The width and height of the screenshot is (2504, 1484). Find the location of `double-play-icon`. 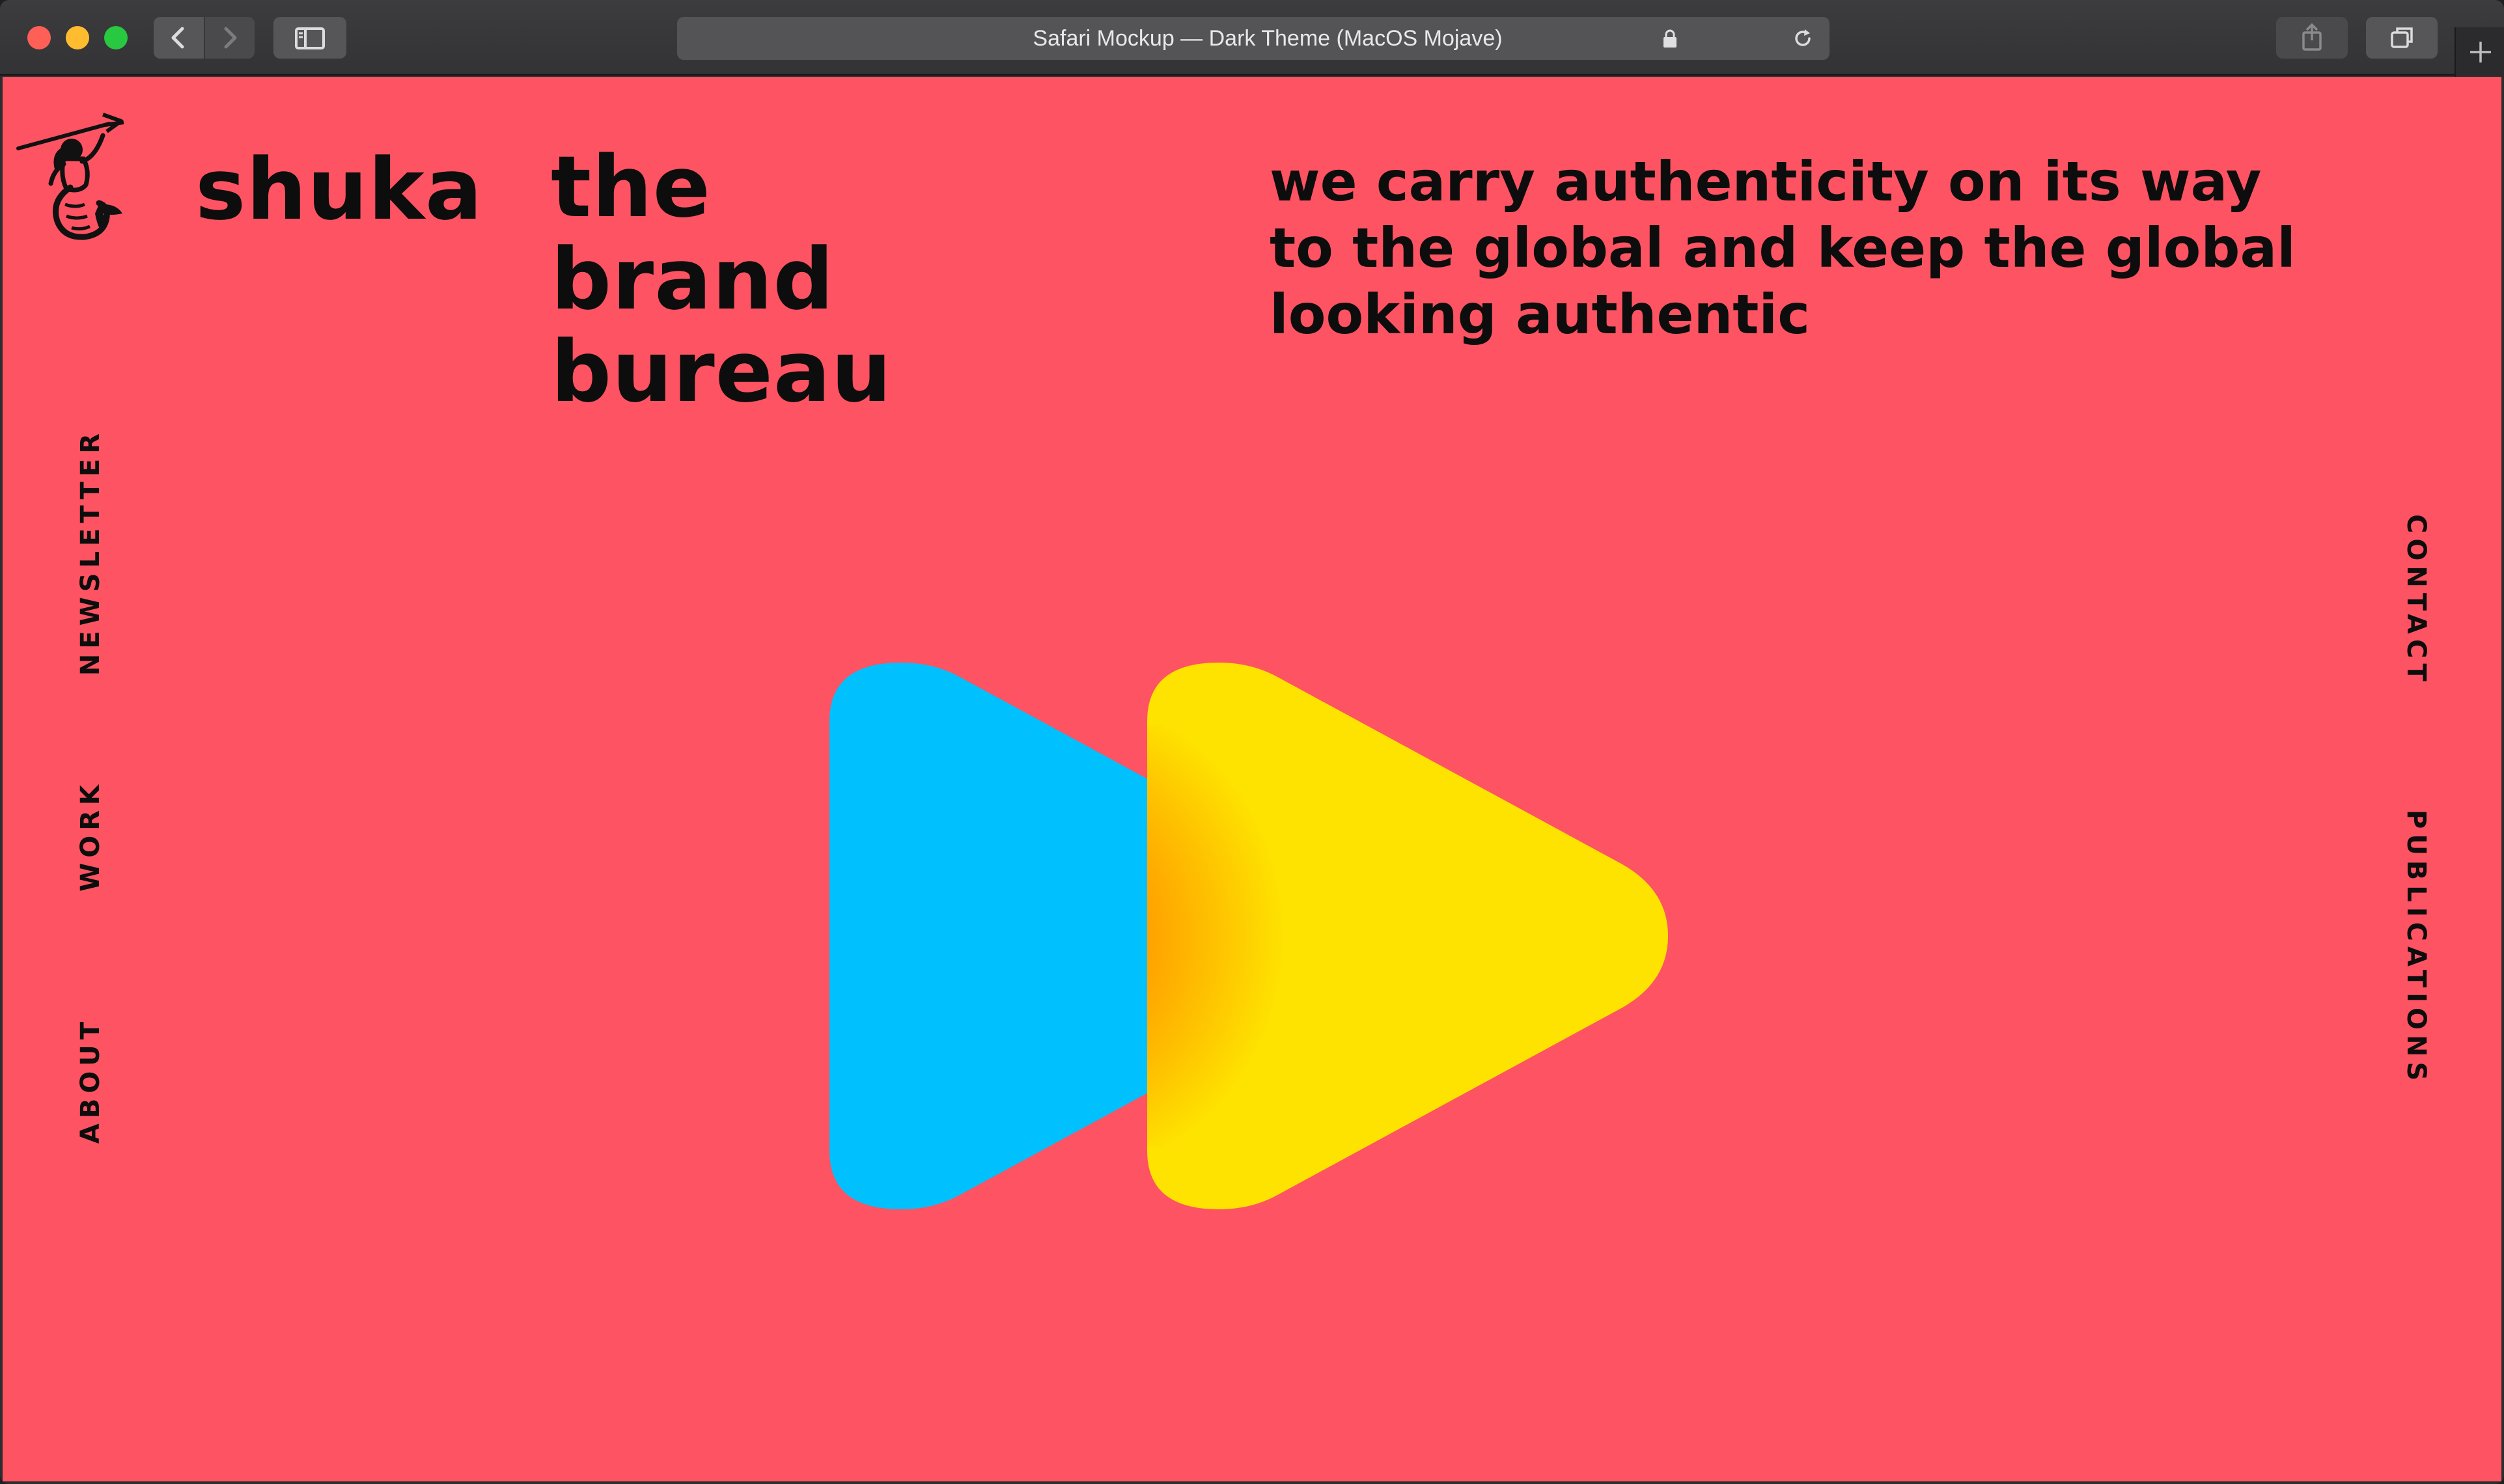

double-play-icon is located at coordinates (1248, 936).